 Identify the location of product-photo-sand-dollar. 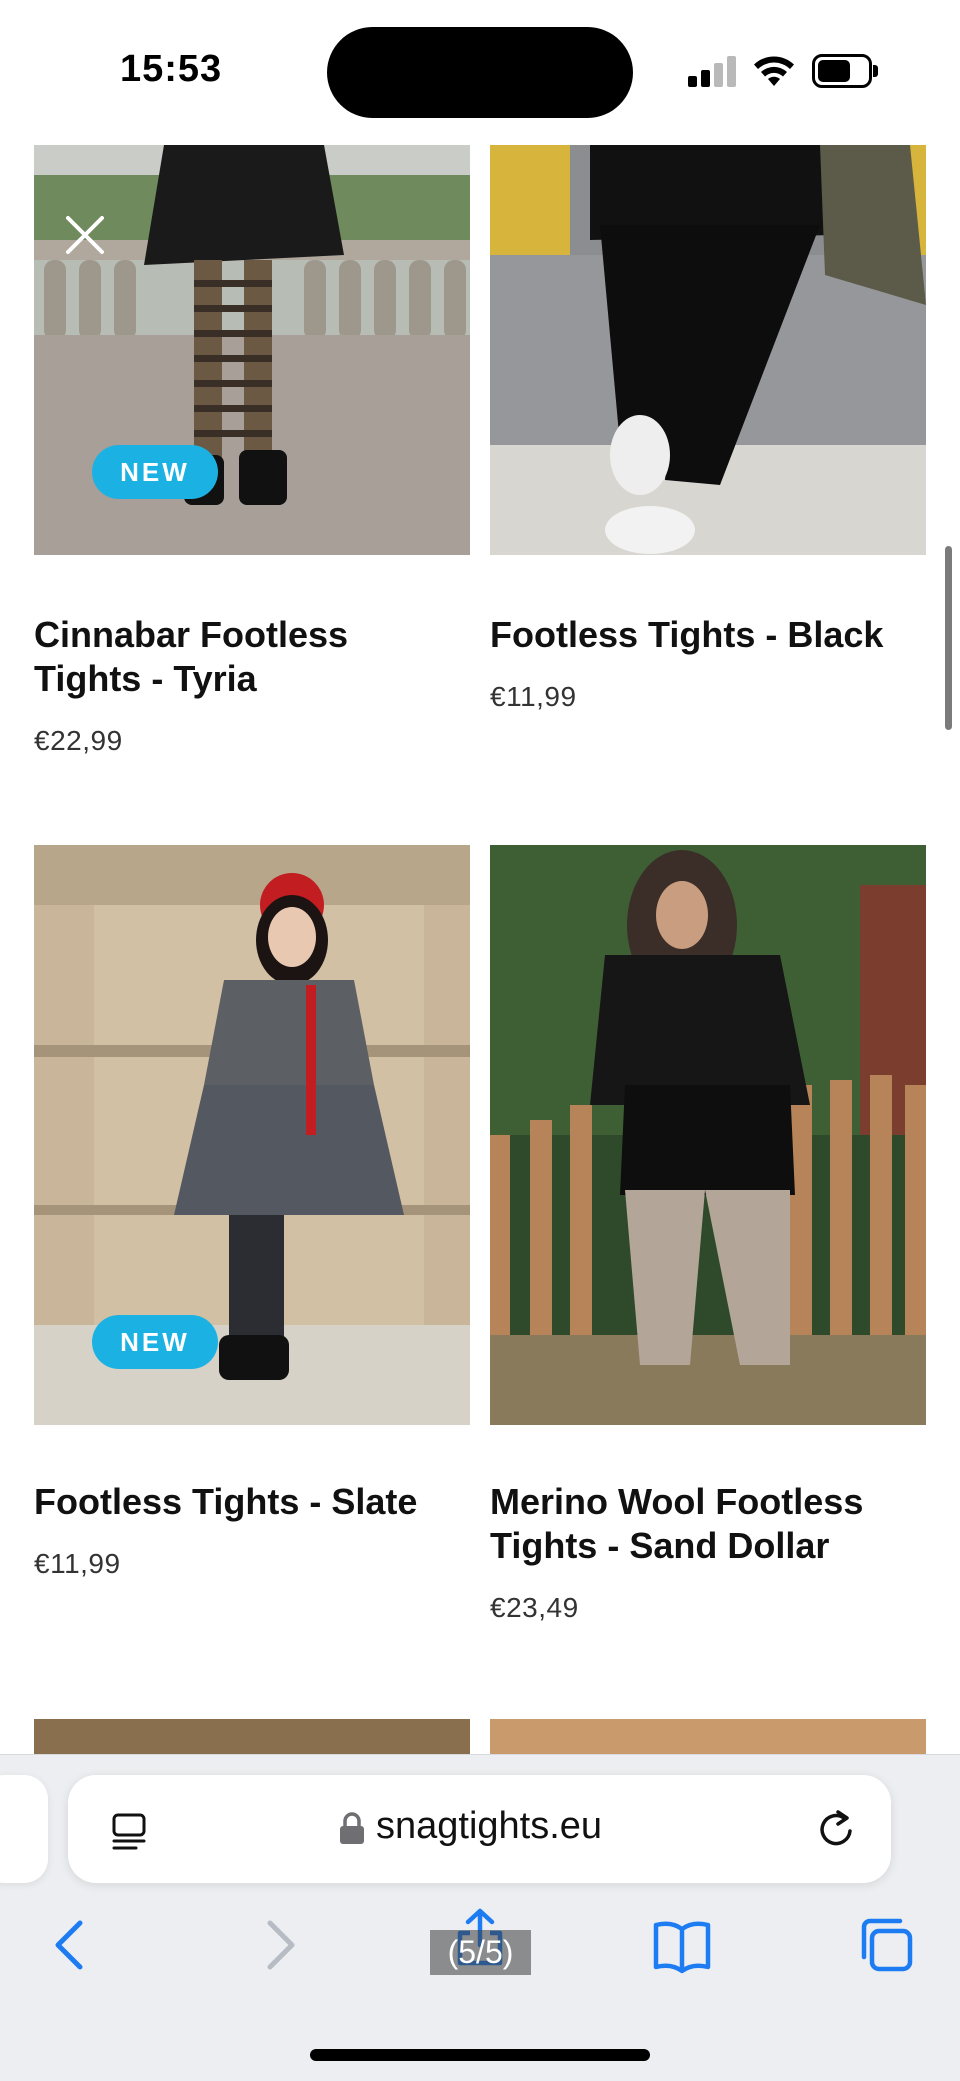
(708, 1135).